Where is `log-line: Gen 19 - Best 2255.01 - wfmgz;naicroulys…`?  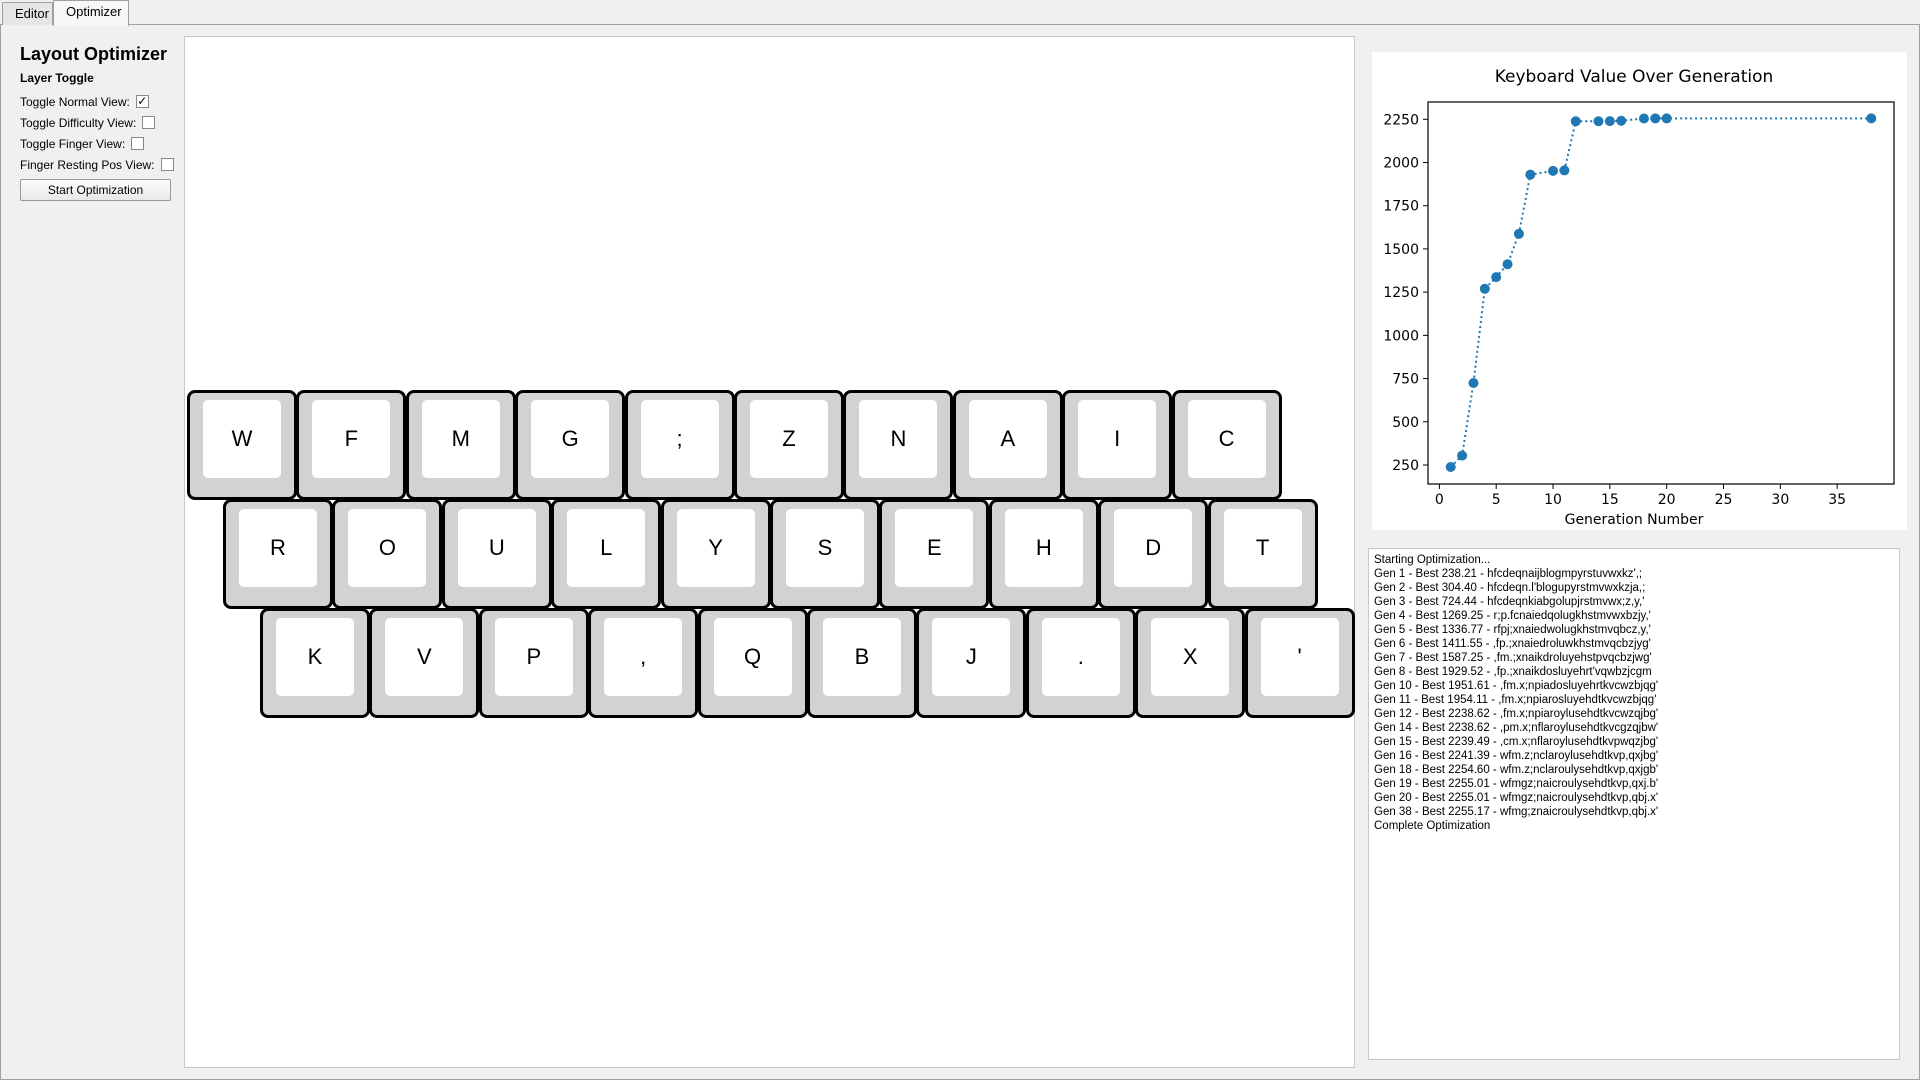
log-line: Gen 19 - Best 2255.01 - wfmgz;naicroulys… is located at coordinates (1516, 784).